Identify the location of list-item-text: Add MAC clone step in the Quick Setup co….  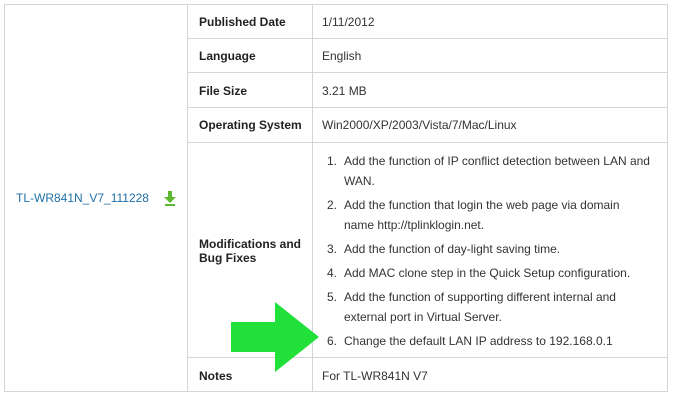
(487, 273).